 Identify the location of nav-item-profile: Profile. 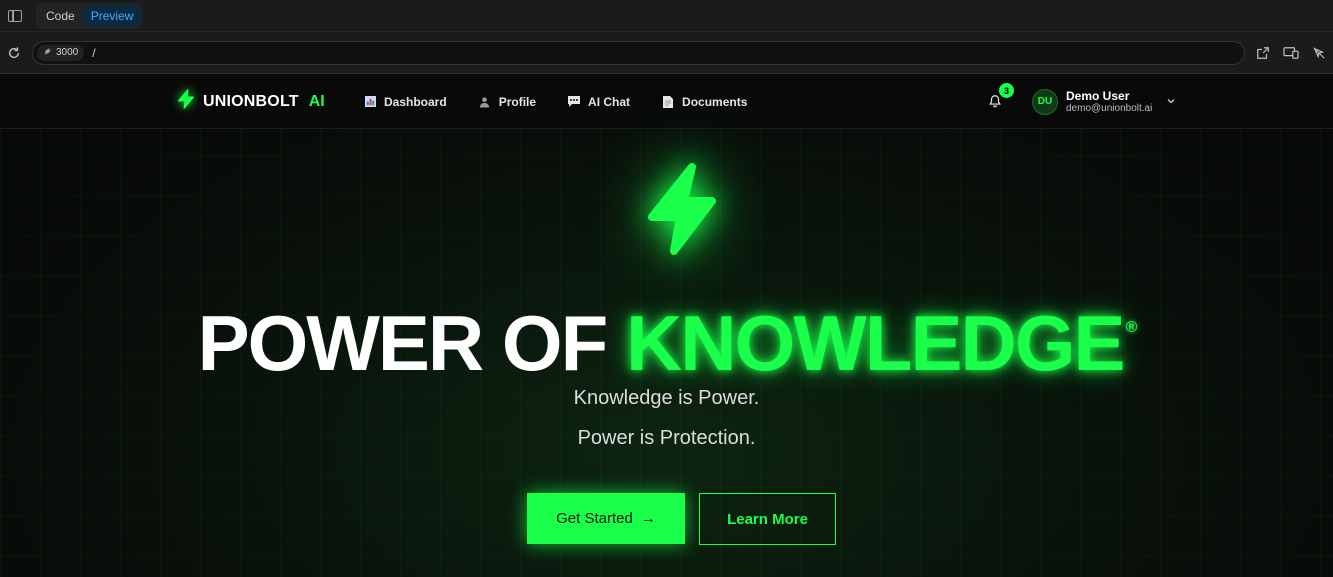
(507, 102).